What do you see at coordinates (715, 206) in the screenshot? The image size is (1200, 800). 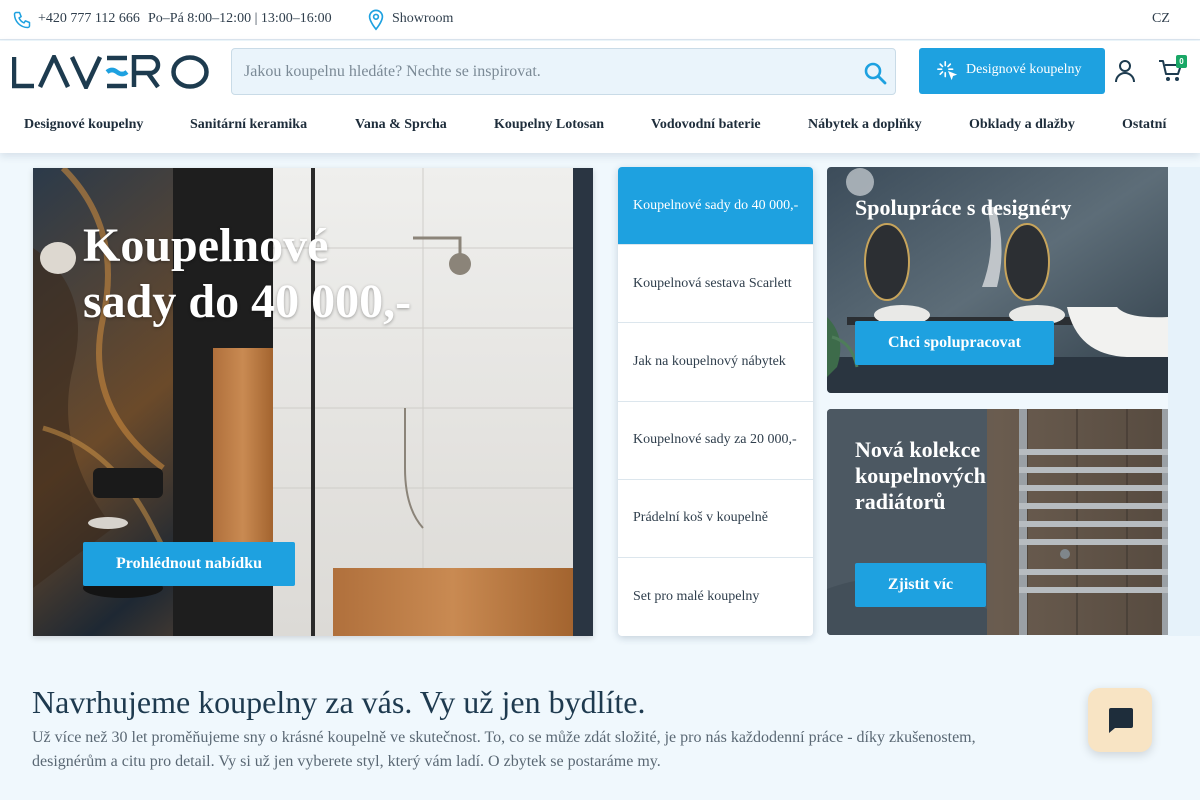 I see `menu-item-sady-40000: Koupelnové sady do 40 000,-` at bounding box center [715, 206].